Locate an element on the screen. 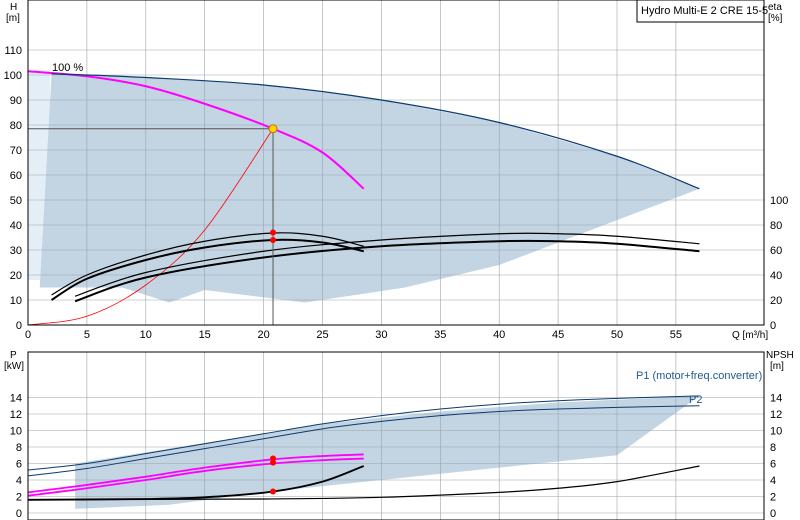 The width and height of the screenshot is (800, 520). h-tick-label: 40 is located at coordinates (16, 226).